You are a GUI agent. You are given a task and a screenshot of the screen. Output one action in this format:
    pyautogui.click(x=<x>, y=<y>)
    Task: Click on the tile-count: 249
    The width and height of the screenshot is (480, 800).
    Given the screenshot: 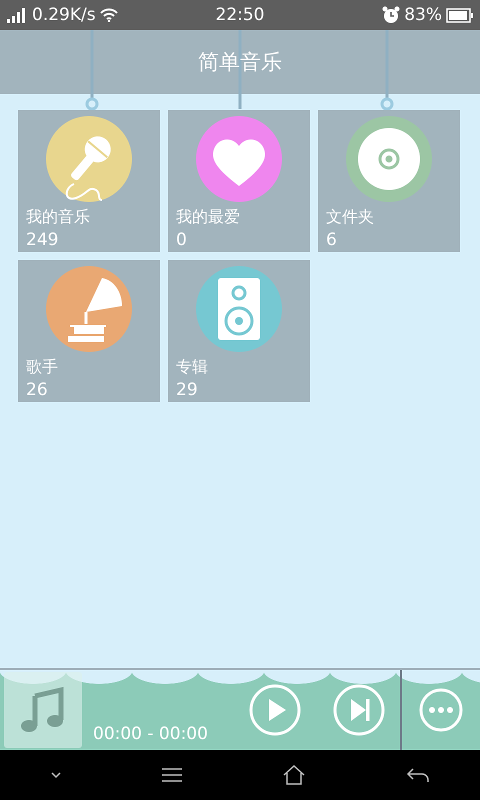 What is the action you would take?
    pyautogui.click(x=42, y=240)
    